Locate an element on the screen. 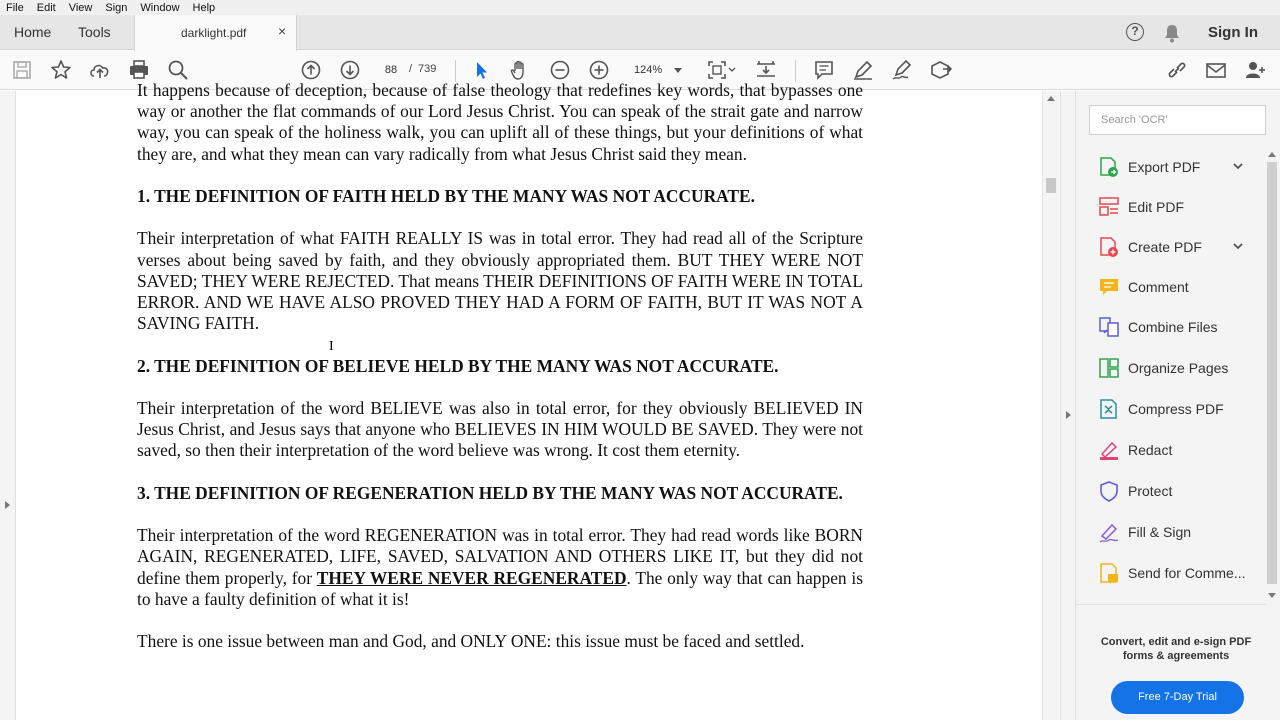 Image resolution: width=1280 pixels, height=720 pixels. compress-pdf-icon is located at coordinates (1109, 409).